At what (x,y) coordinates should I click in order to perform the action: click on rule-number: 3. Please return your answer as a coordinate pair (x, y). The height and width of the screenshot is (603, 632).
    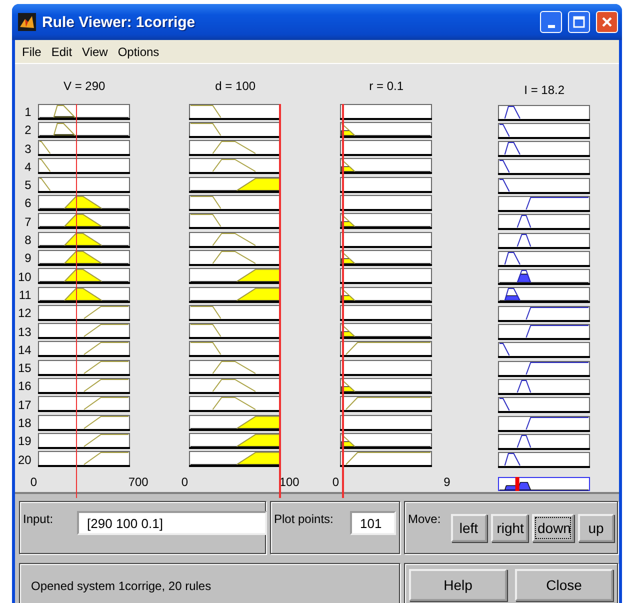
    Looking at the image, I should click on (28, 149).